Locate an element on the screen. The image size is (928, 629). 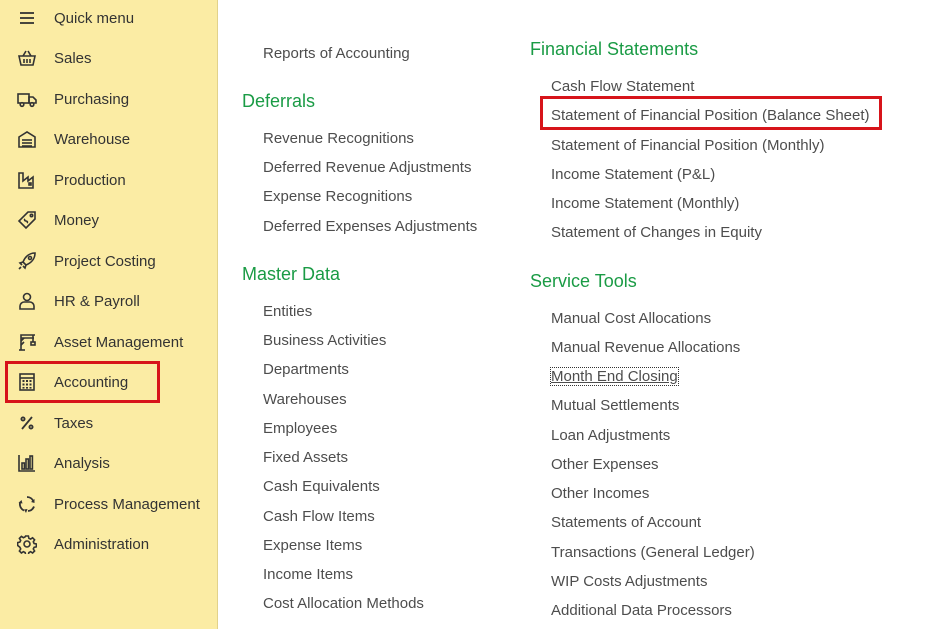
sidebar-item-hr-payroll: HR & Payroll is located at coordinates (108, 301).